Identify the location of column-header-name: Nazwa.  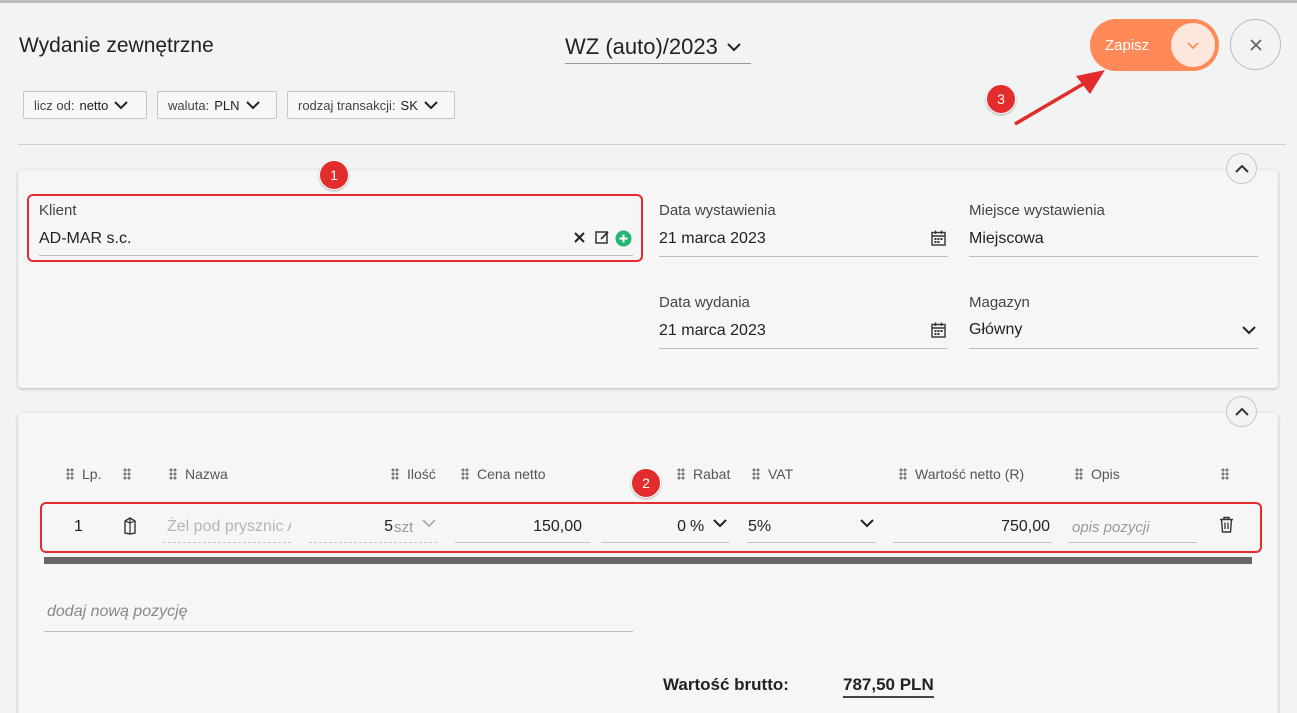
(198, 474).